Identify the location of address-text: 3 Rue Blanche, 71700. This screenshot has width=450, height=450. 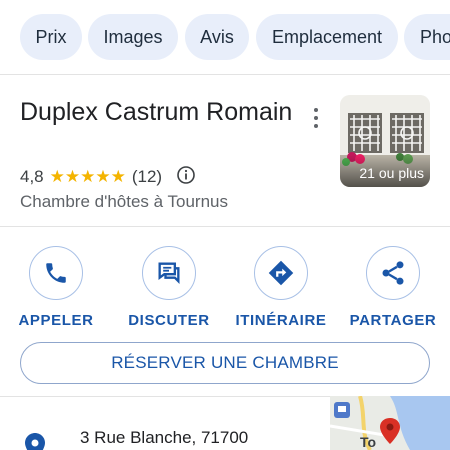
(164, 438).